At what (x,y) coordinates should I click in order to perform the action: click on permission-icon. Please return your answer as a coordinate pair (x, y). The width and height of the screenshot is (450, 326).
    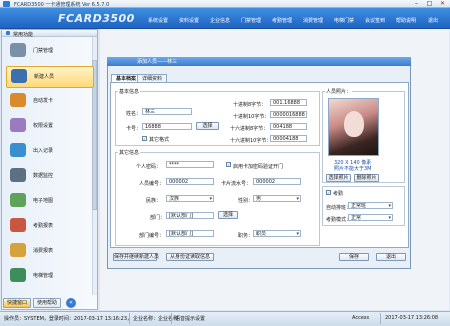
    Looking at the image, I should click on (18, 125).